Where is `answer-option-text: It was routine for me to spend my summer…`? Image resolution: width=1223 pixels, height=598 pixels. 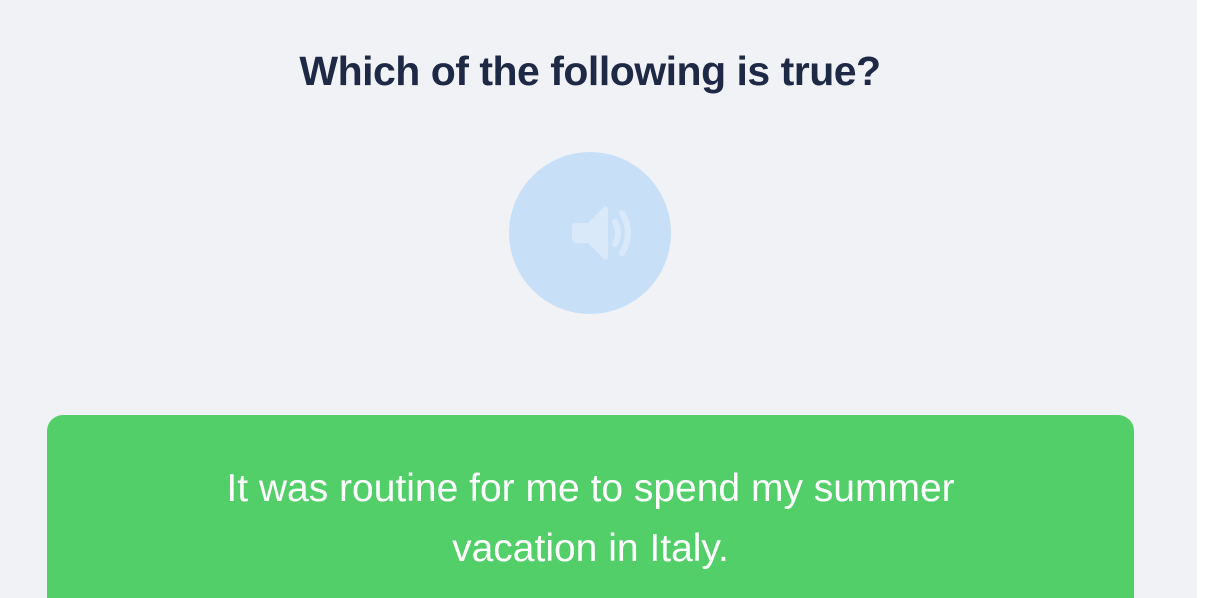
answer-option-text: It was routine for me to spend my summer… is located at coordinates (590, 518).